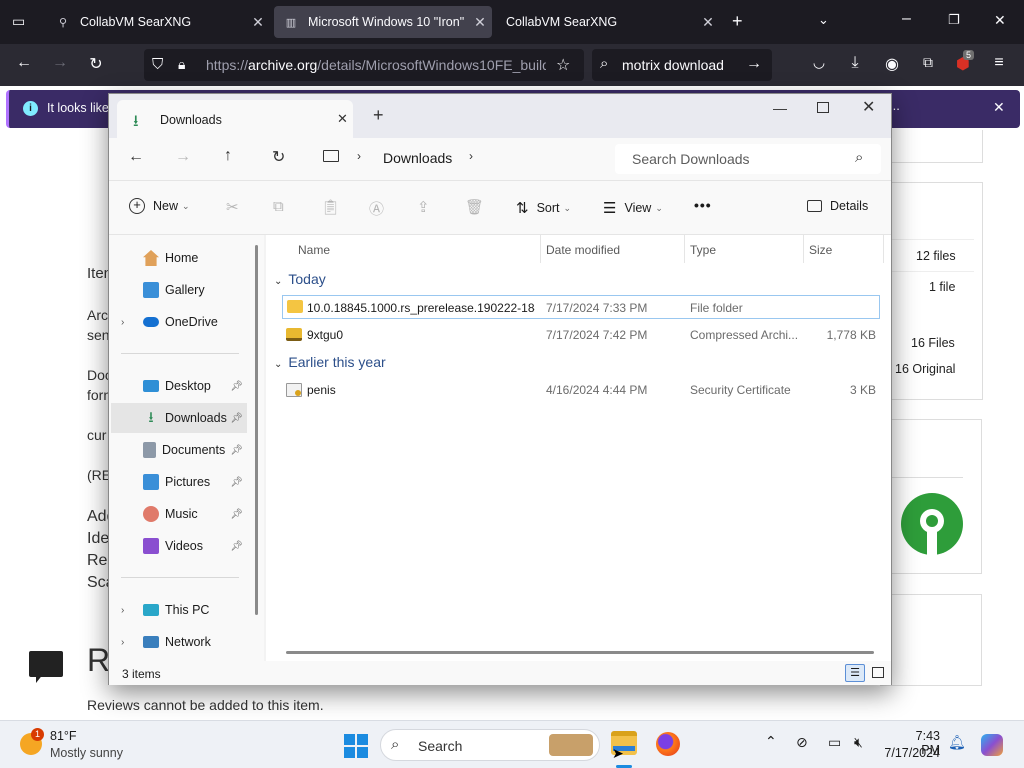 This screenshot has width=1024, height=768. I want to click on network-disconnected-icon: ⊘, so click(802, 742).